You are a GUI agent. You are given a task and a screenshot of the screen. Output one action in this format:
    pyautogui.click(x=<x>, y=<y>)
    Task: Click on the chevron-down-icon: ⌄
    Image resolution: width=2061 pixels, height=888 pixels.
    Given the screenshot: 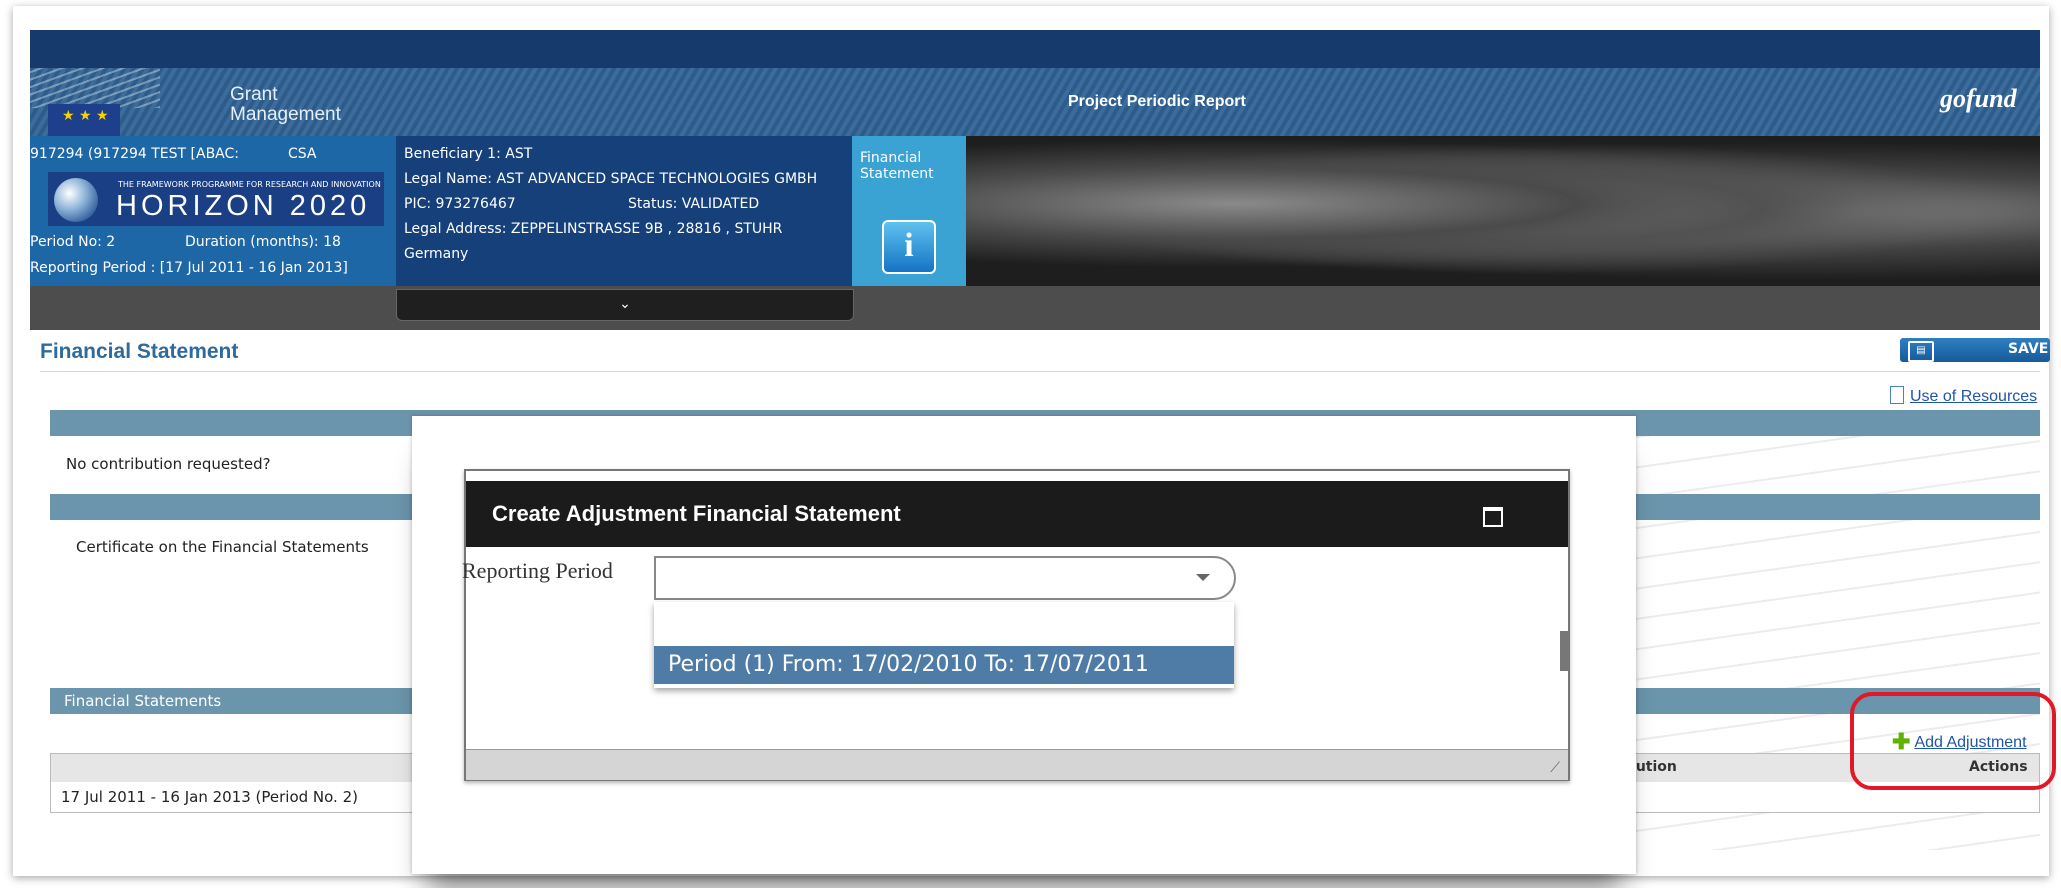 What is the action you would take?
    pyautogui.click(x=625, y=305)
    